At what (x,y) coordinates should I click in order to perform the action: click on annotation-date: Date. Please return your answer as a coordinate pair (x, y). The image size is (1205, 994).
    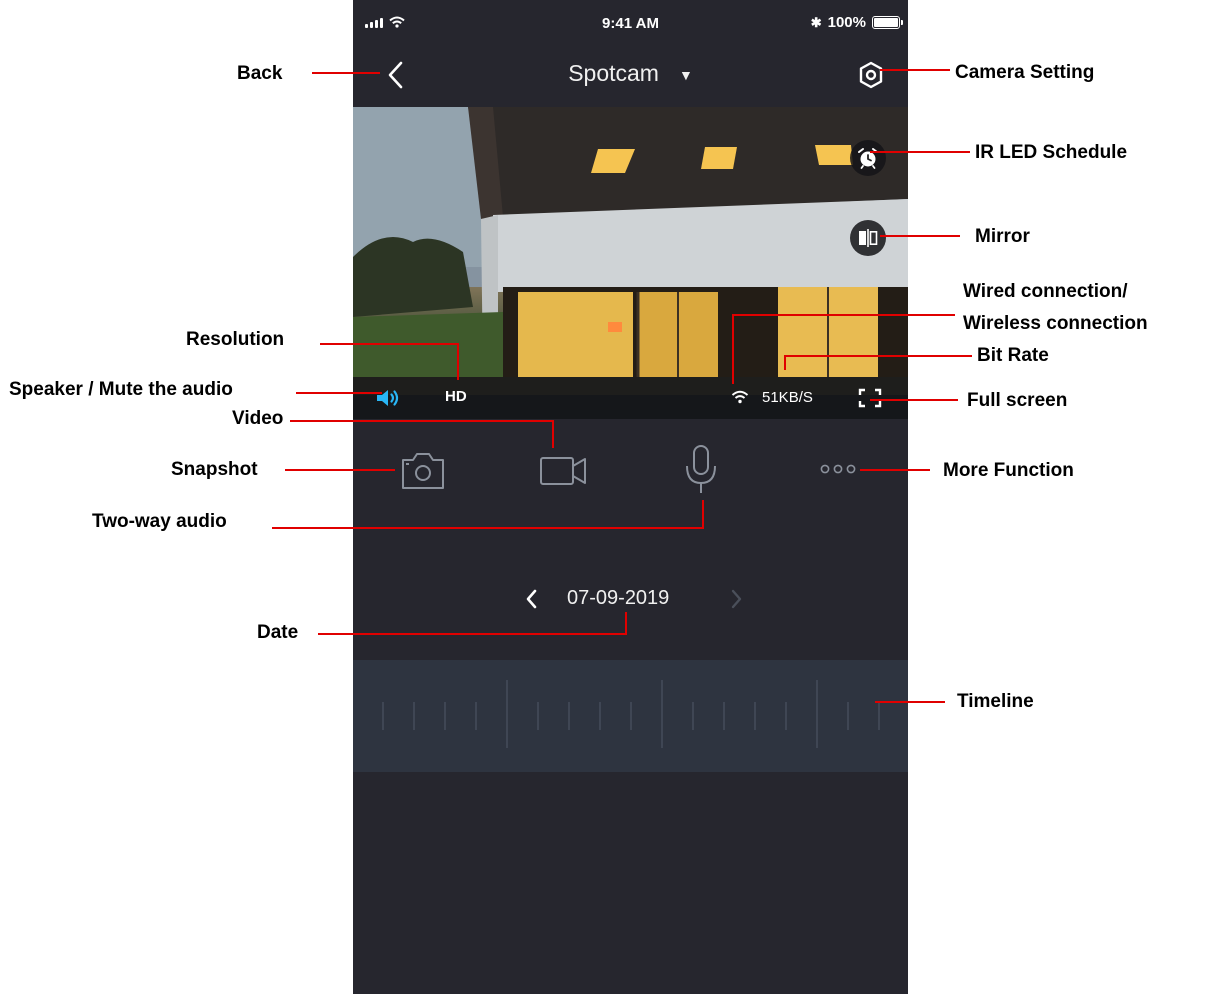
    Looking at the image, I should click on (278, 632).